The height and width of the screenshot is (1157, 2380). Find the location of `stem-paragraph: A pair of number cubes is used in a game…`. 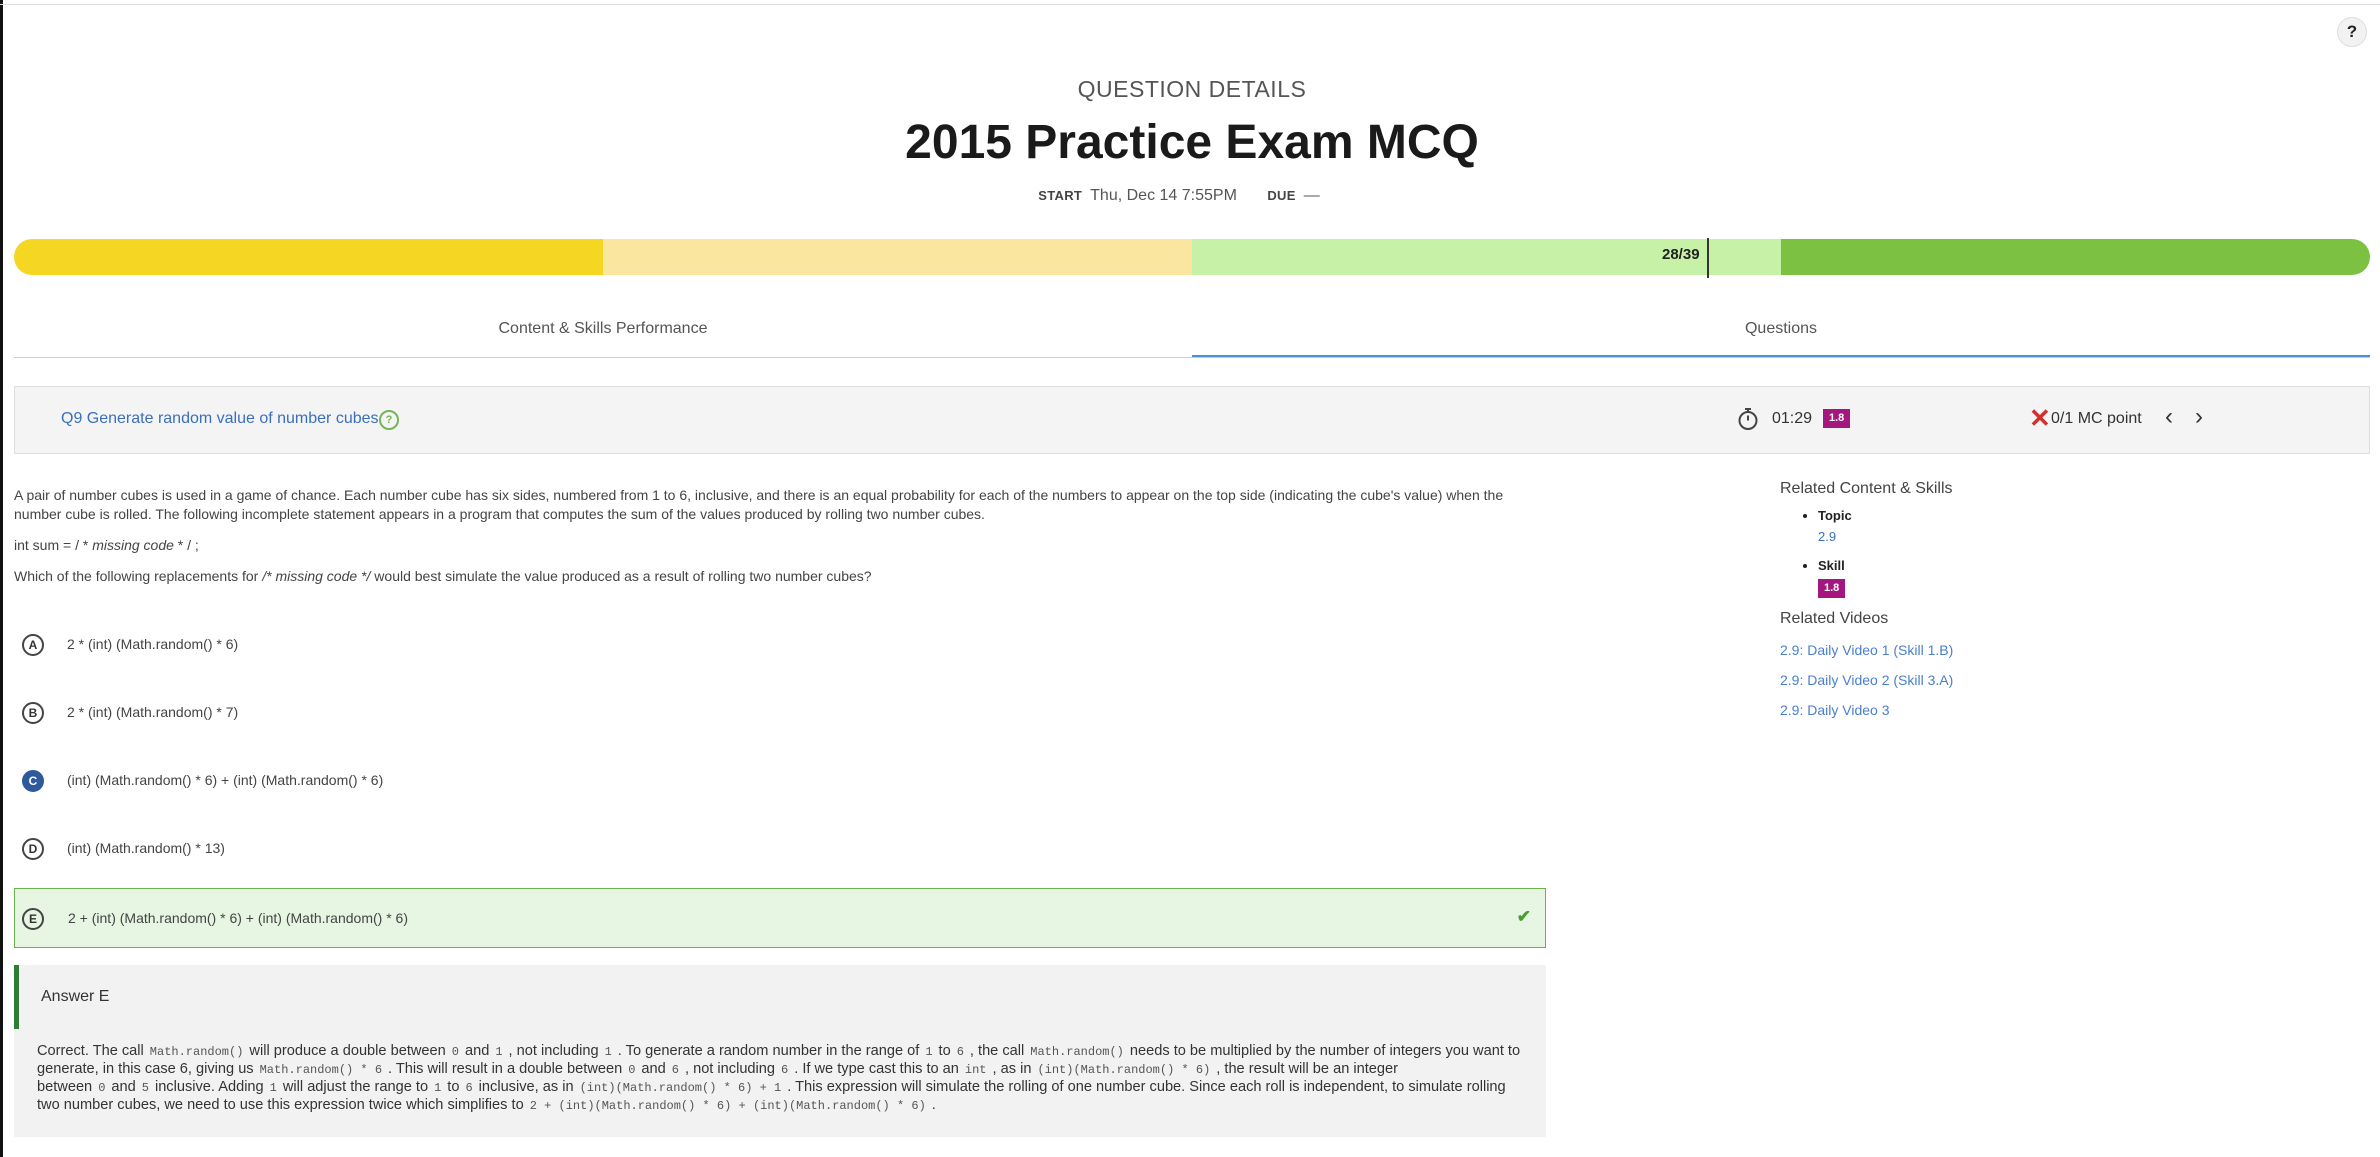

stem-paragraph: A pair of number cubes is used in a game… is located at coordinates (759, 504).